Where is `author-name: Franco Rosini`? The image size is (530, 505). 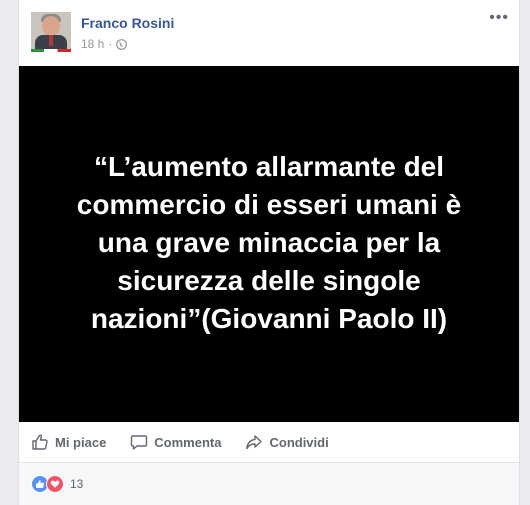 author-name: Franco Rosini is located at coordinates (127, 23).